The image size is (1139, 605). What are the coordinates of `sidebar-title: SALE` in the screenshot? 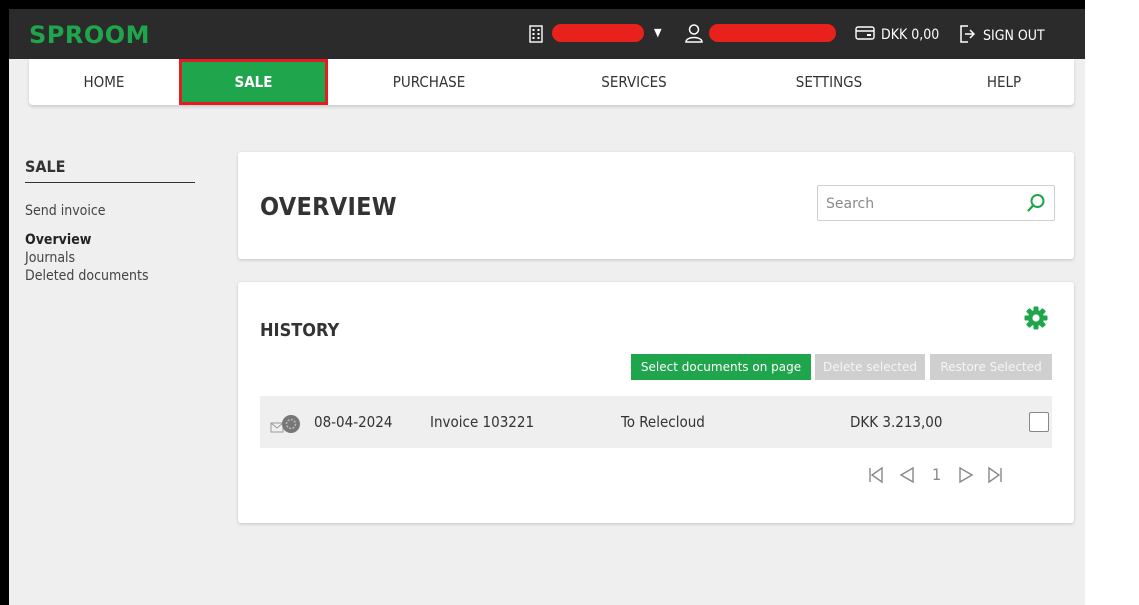 It's located at (110, 170).